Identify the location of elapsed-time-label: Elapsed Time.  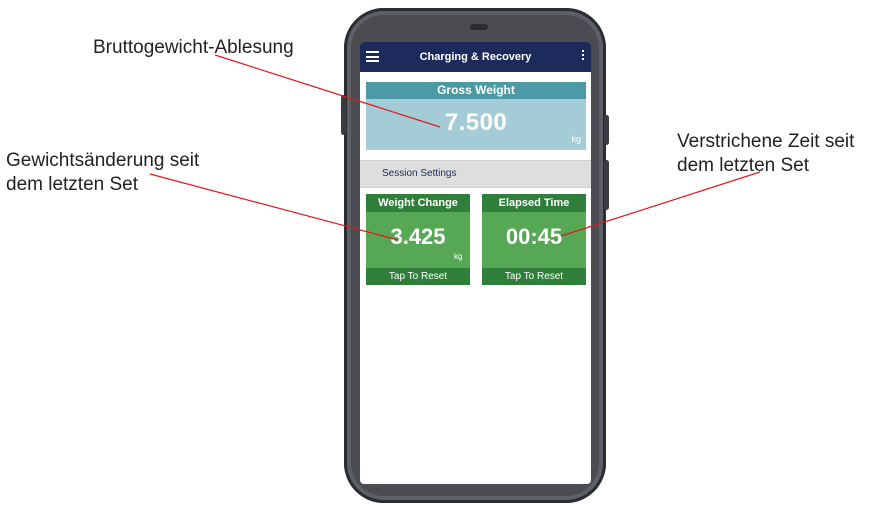
(534, 203).